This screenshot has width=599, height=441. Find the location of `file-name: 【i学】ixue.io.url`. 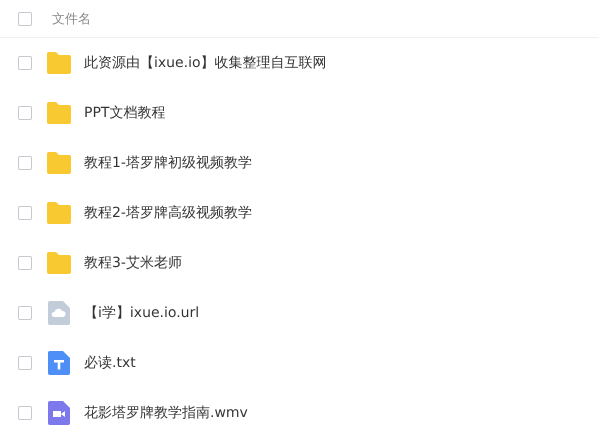

file-name: 【i学】ixue.io.url is located at coordinates (142, 313).